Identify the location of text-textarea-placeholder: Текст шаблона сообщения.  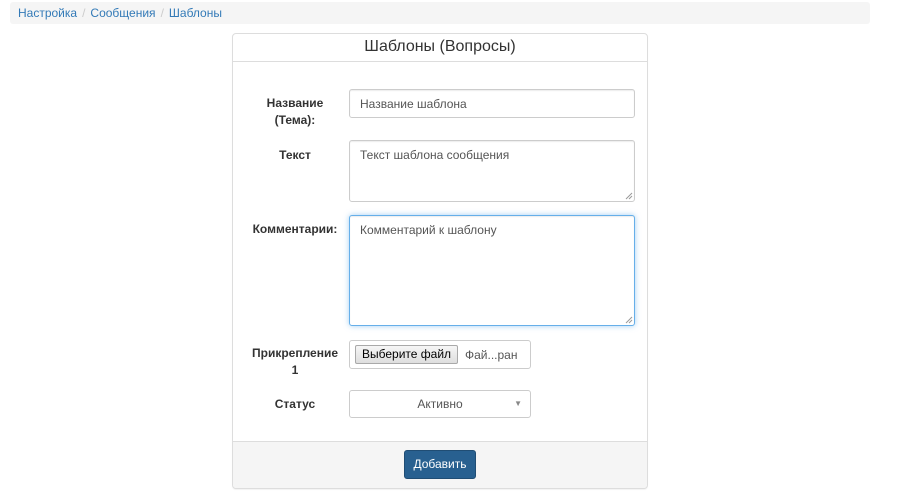
(435, 155).